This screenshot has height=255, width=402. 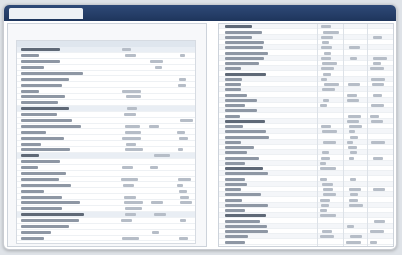 I want to click on window-tab, so click(x=46, y=13).